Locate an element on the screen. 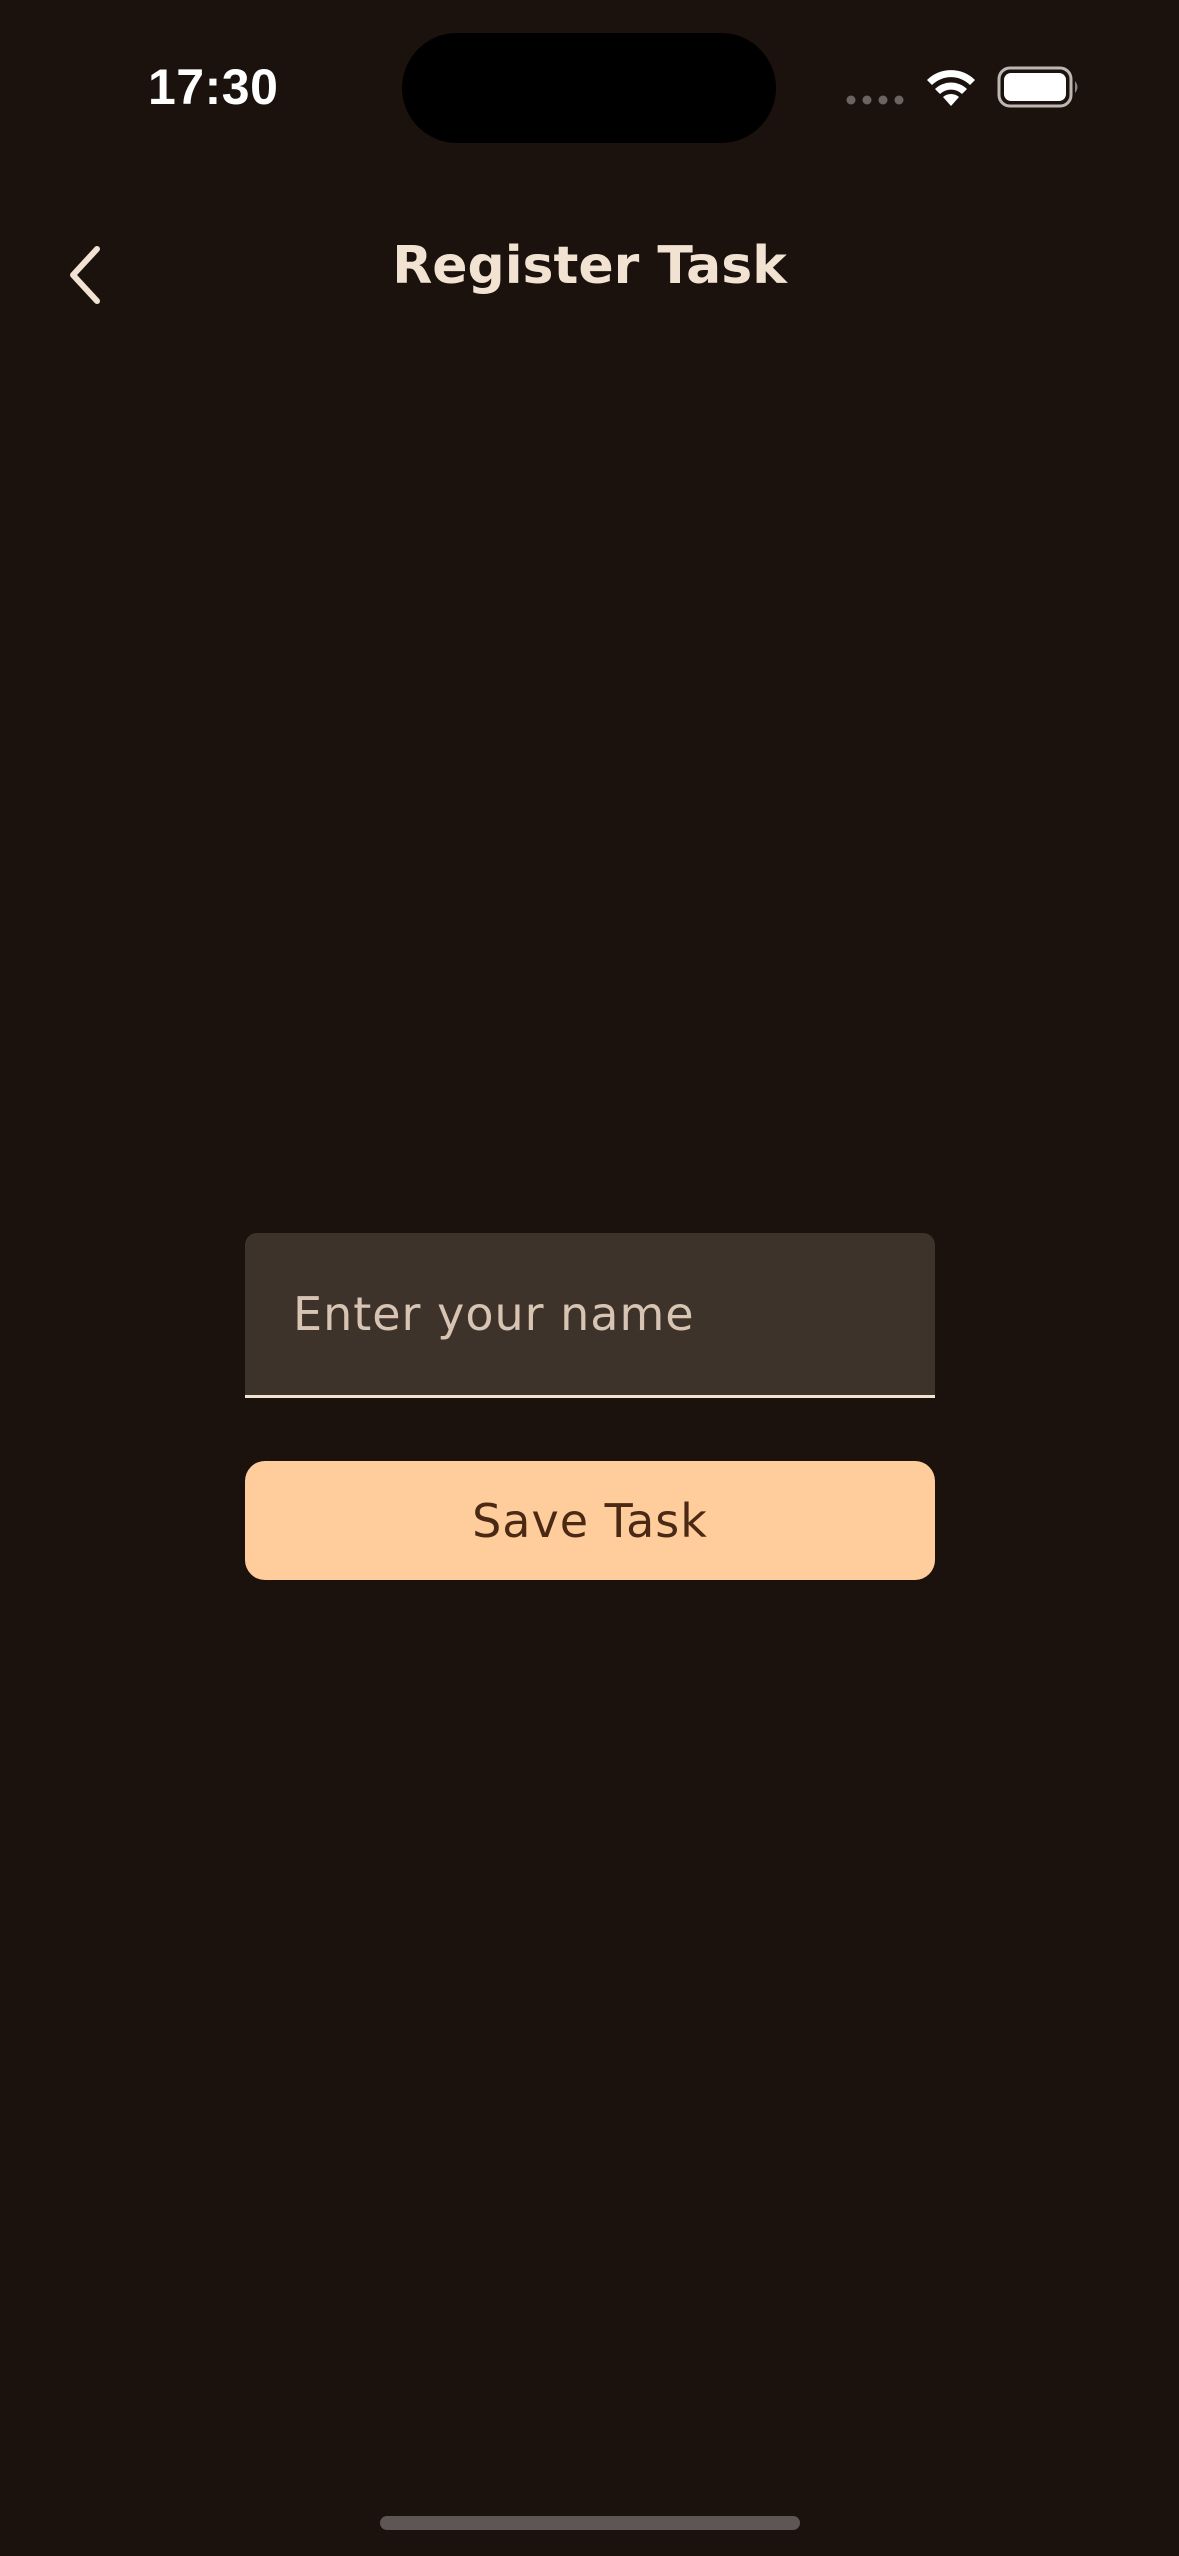 The width and height of the screenshot is (1179, 2556). status-bar: 17:30 is located at coordinates (589, 85).